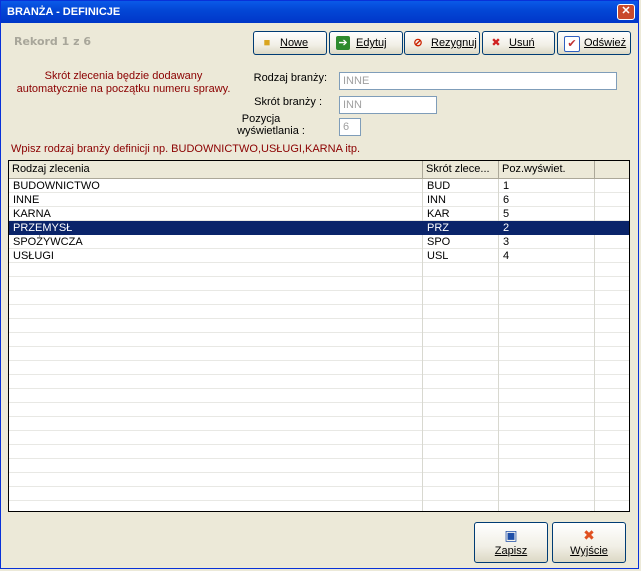 The width and height of the screenshot is (641, 571). I want to click on table-row-selected: PRZEMYSŁ PRZ 2, so click(319, 228).